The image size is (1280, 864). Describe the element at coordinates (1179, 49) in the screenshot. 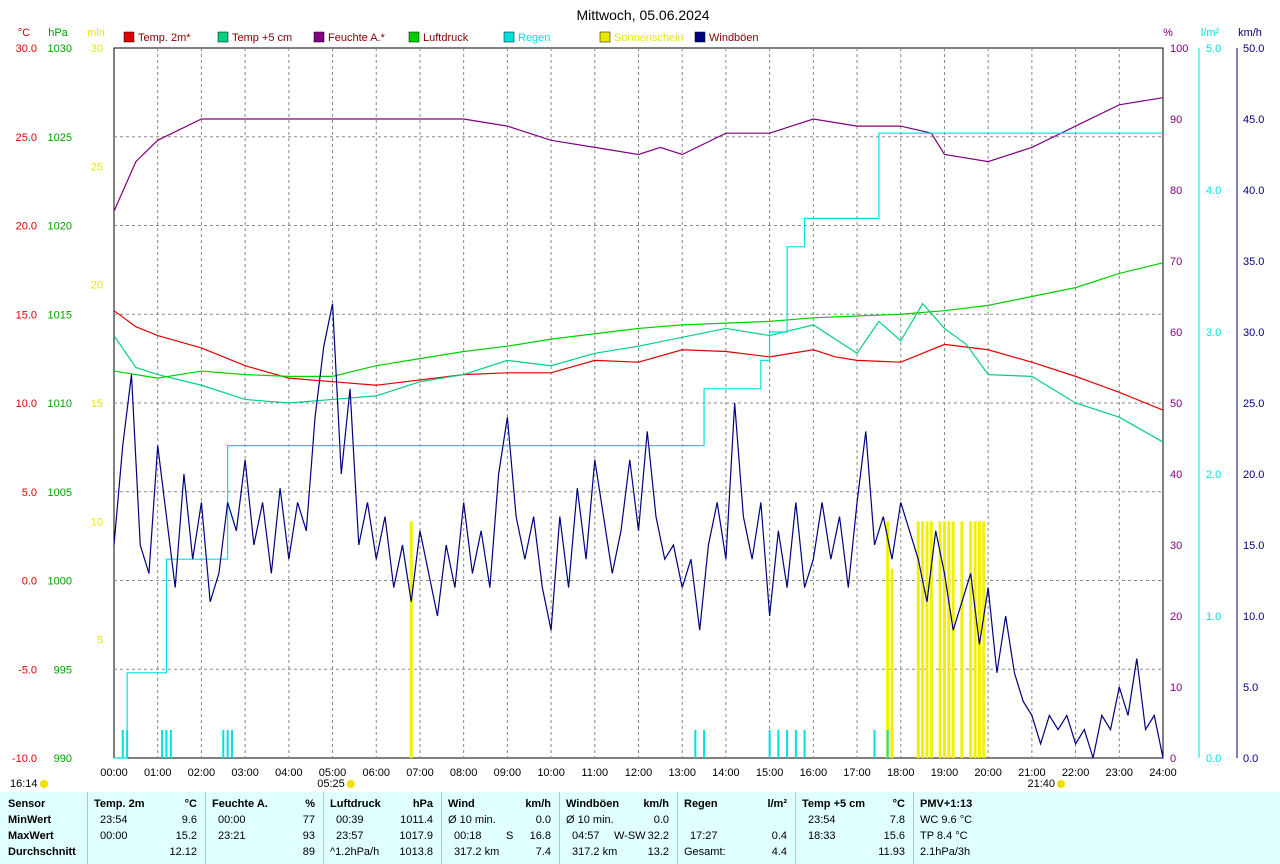

I see `humidity-tick: 100` at that location.